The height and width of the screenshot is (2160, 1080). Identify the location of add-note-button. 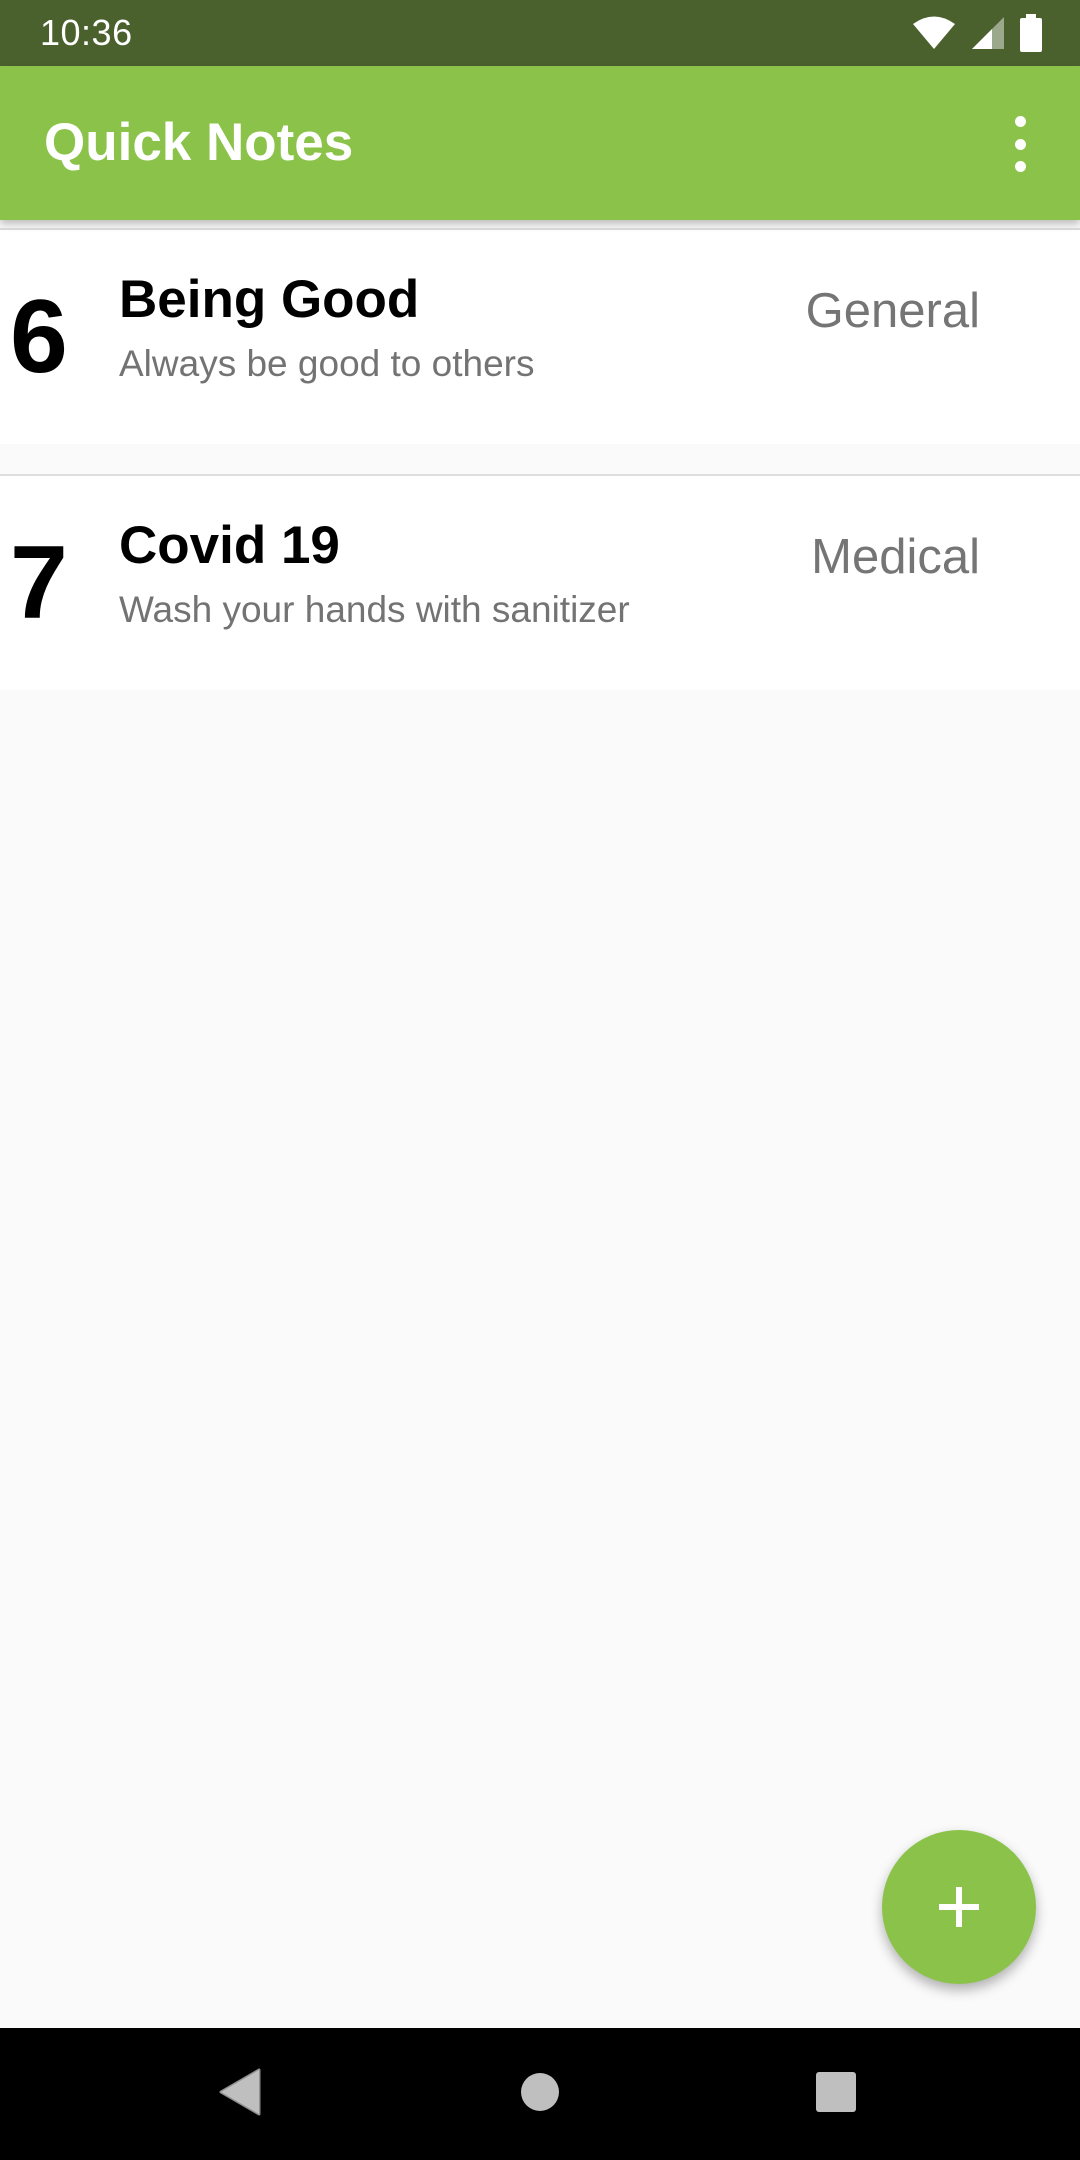
(959, 1907).